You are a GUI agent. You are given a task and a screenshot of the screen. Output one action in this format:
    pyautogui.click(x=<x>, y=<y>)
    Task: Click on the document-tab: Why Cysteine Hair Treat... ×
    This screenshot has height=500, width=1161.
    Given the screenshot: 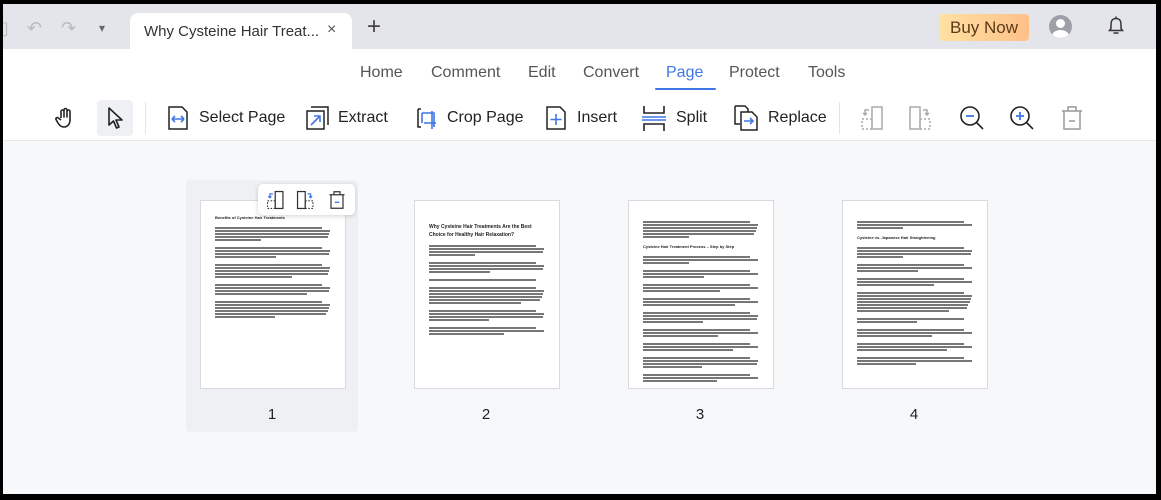 What is the action you would take?
    pyautogui.click(x=241, y=31)
    